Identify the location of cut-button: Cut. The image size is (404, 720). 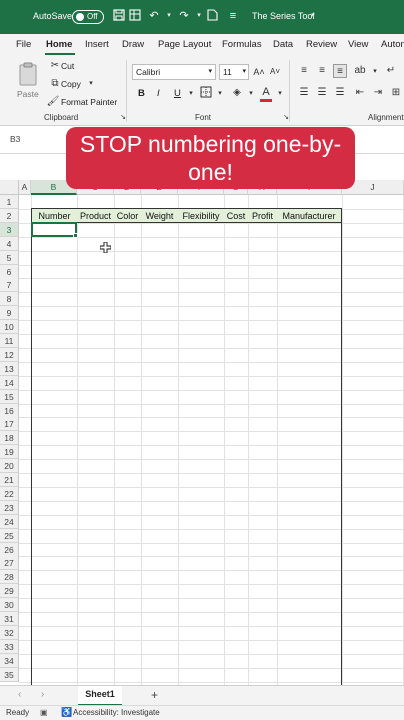
(67, 66).